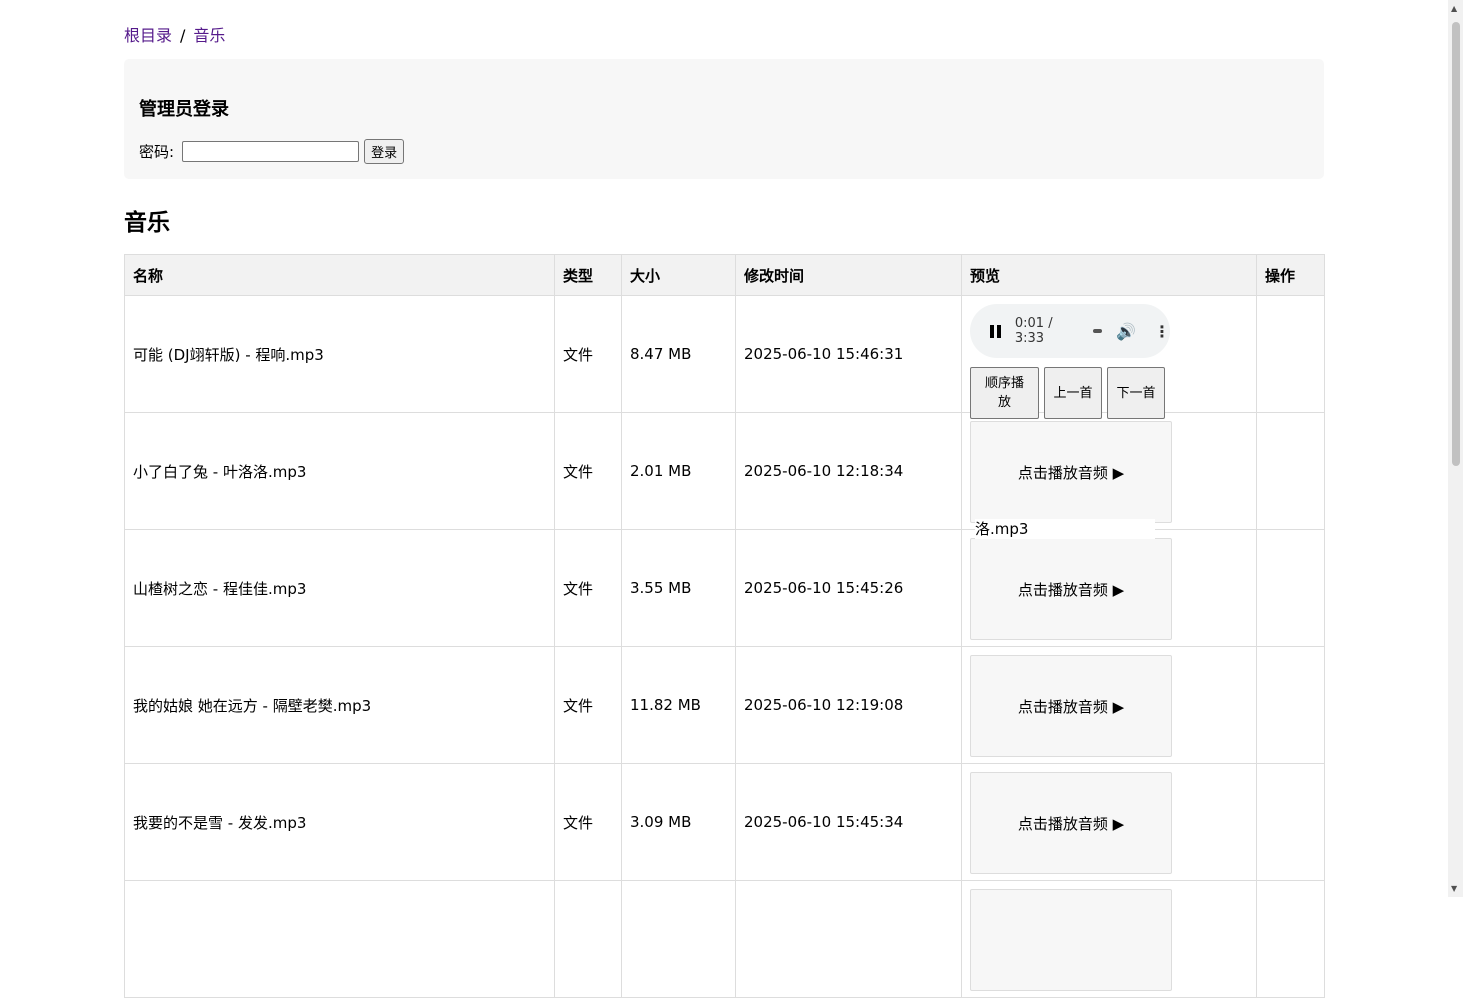  Describe the element at coordinates (848, 939) in the screenshot. I see `file-mtime-partial` at that location.